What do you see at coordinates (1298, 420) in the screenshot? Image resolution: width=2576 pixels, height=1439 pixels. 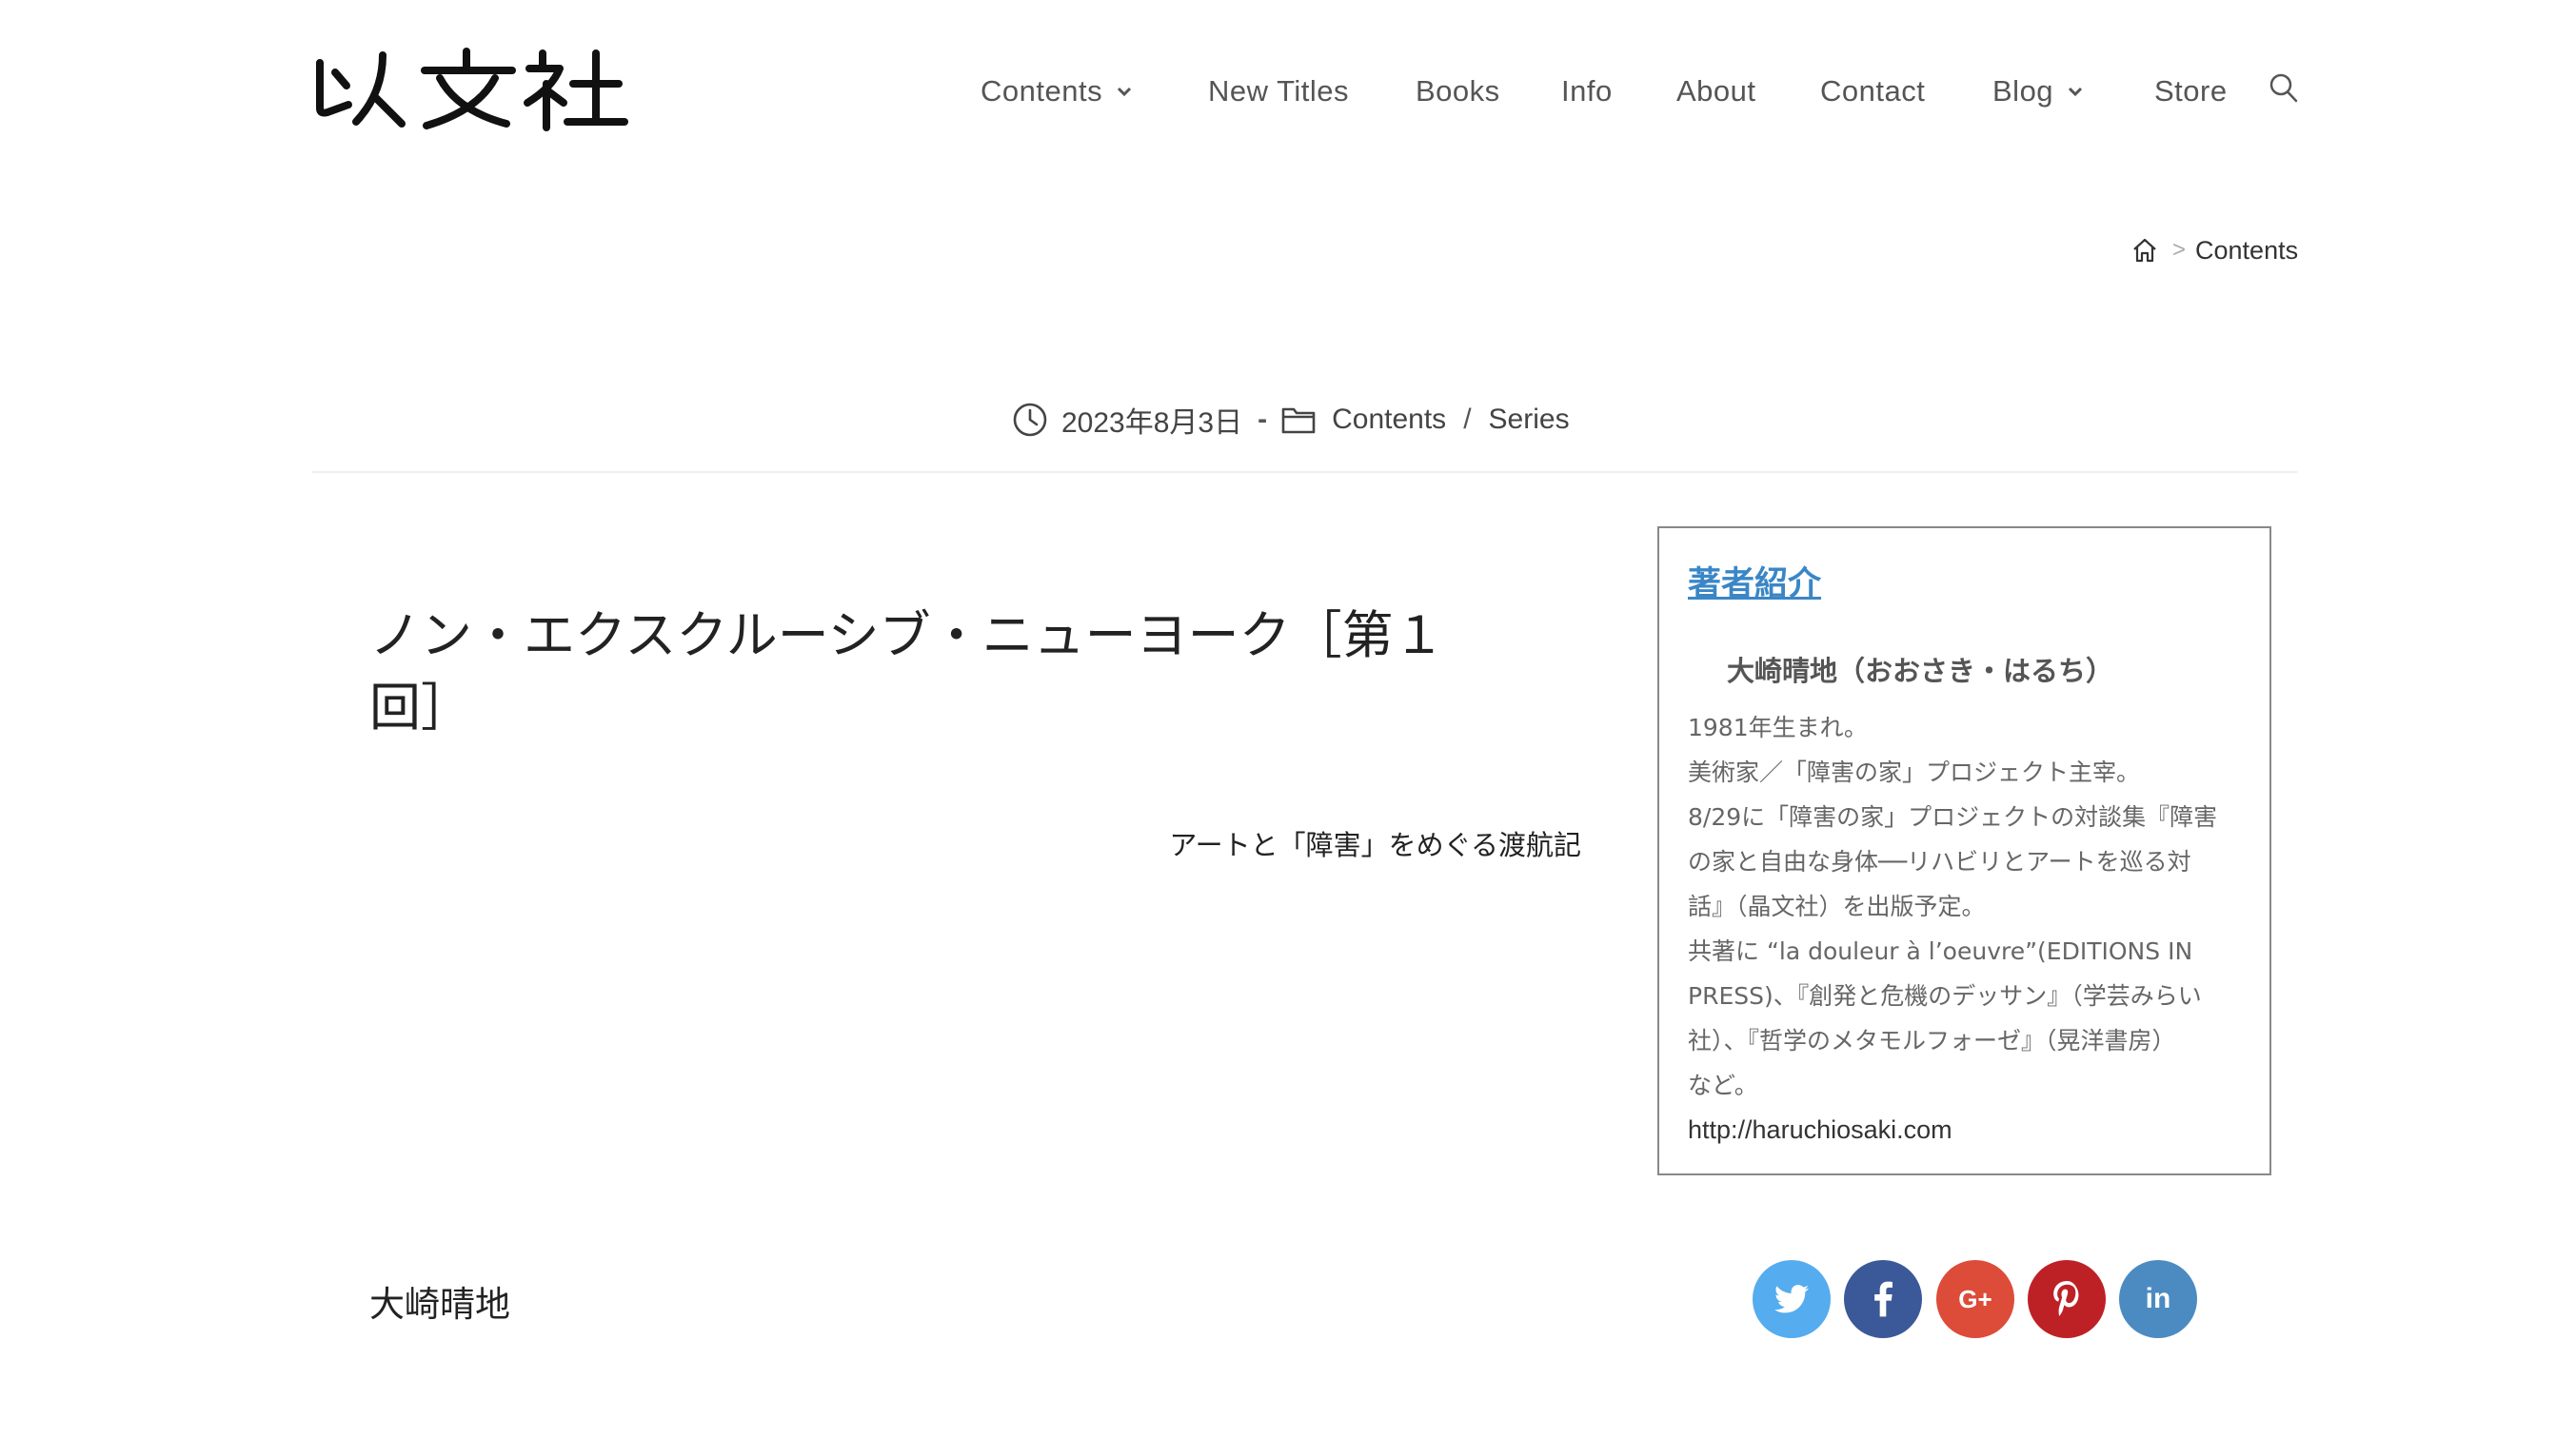 I see `folder-icon` at bounding box center [1298, 420].